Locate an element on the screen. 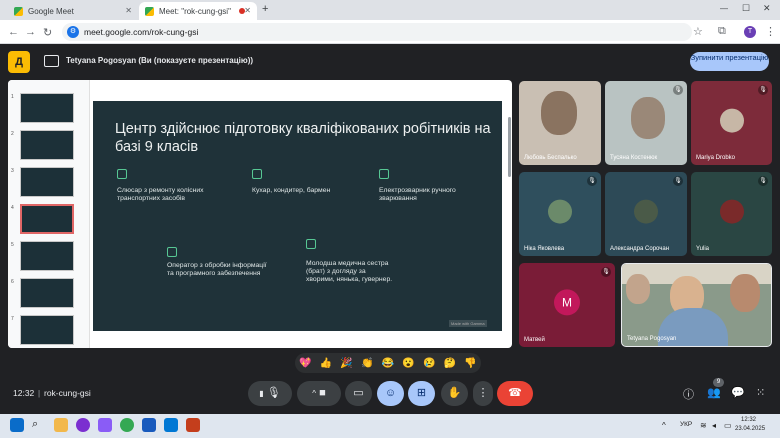  extensions-icon: ⧉ is located at coordinates (722, 31).